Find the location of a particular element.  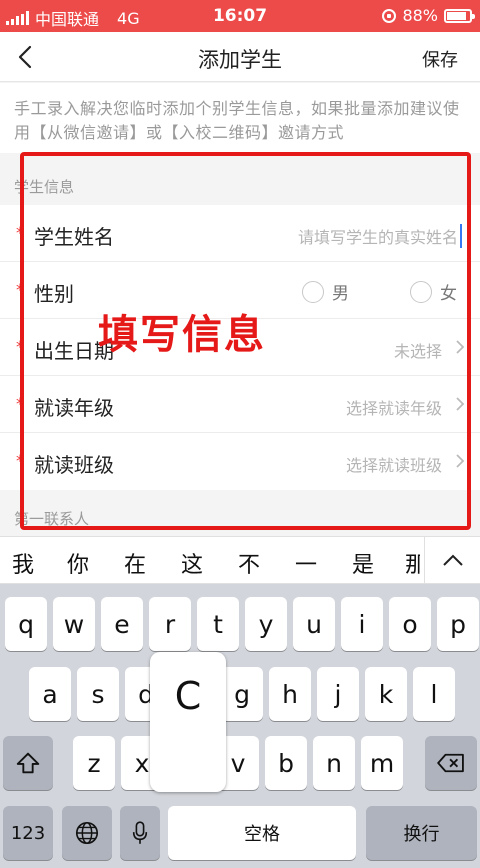

status-bar: 中国联通 4G 16:07 88% is located at coordinates (240, 16).